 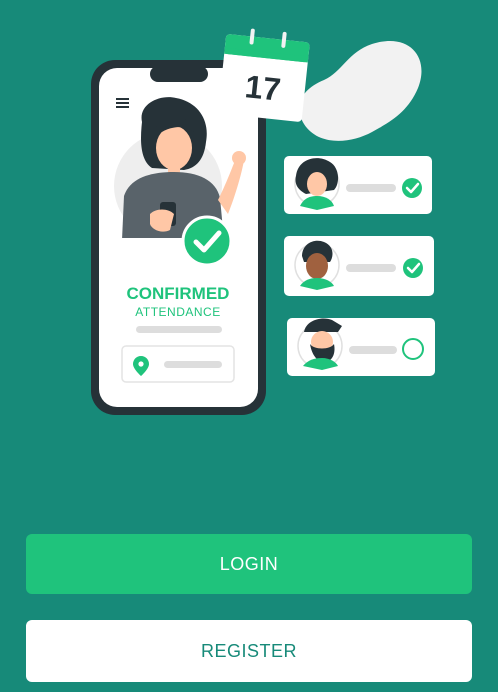 I want to click on register-button-label: REGISTER, so click(x=248, y=650).